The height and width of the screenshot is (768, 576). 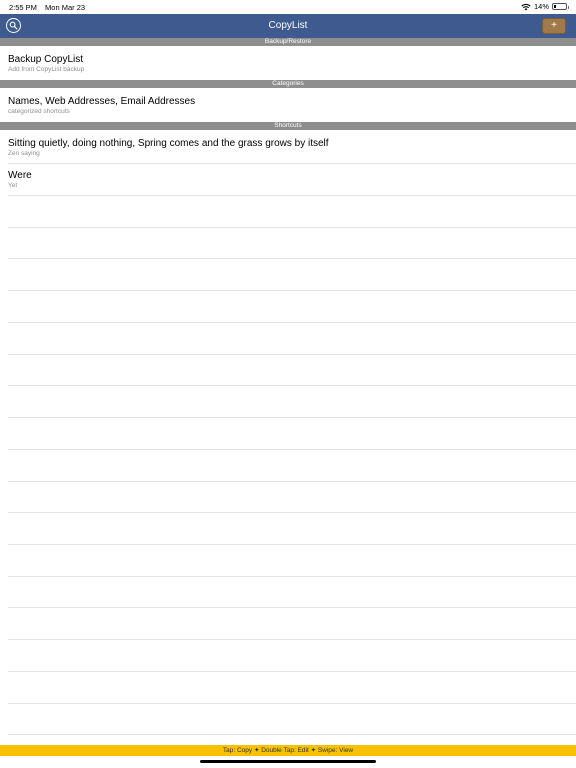 What do you see at coordinates (555, 6) in the screenshot?
I see `battery-fill` at bounding box center [555, 6].